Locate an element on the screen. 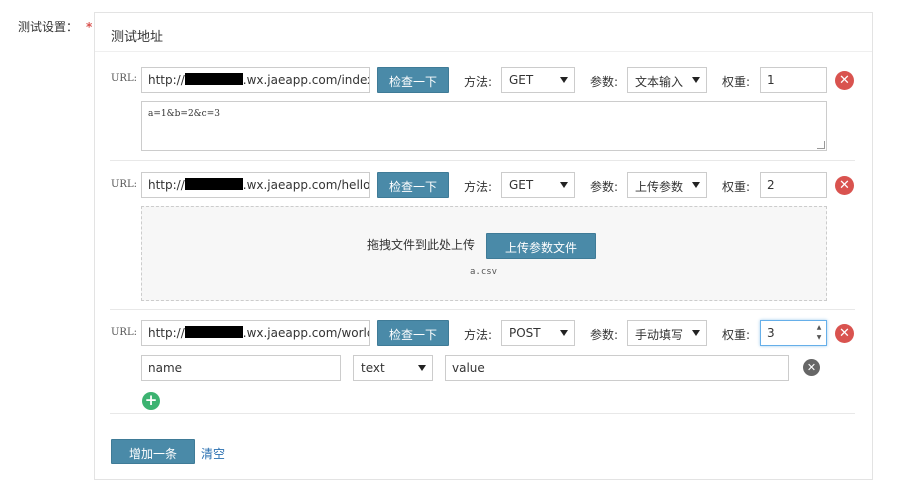  resize-grip-icon is located at coordinates (821, 145).